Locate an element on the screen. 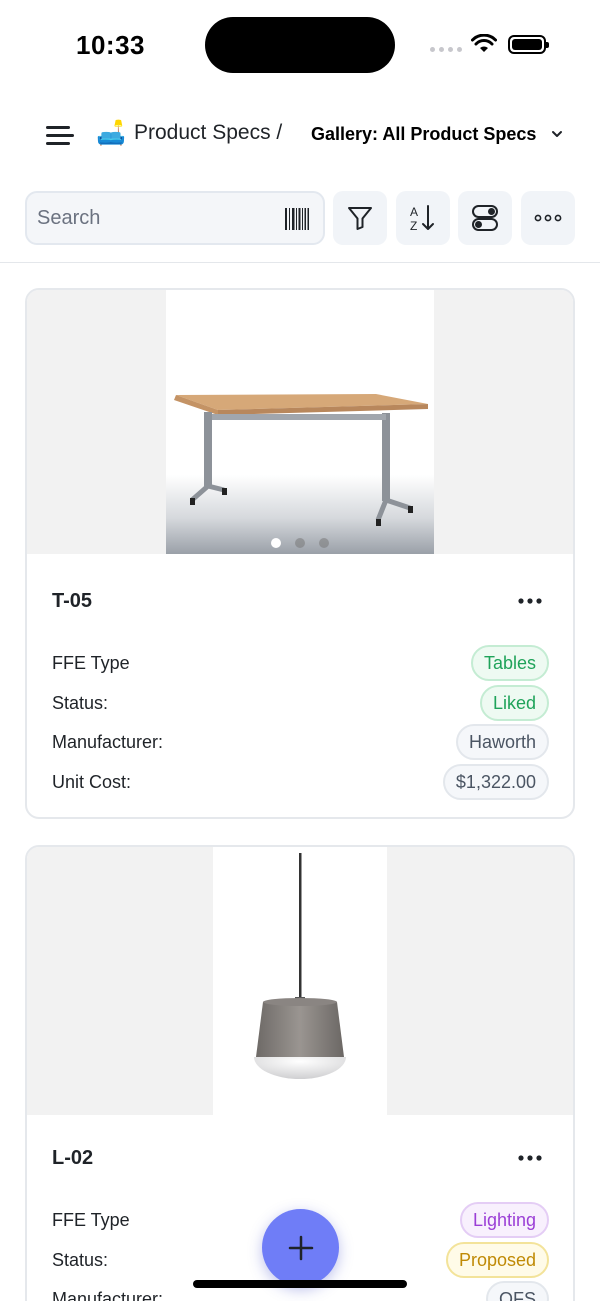 The image size is (600, 1301). battery-icon is located at coordinates (528, 44).